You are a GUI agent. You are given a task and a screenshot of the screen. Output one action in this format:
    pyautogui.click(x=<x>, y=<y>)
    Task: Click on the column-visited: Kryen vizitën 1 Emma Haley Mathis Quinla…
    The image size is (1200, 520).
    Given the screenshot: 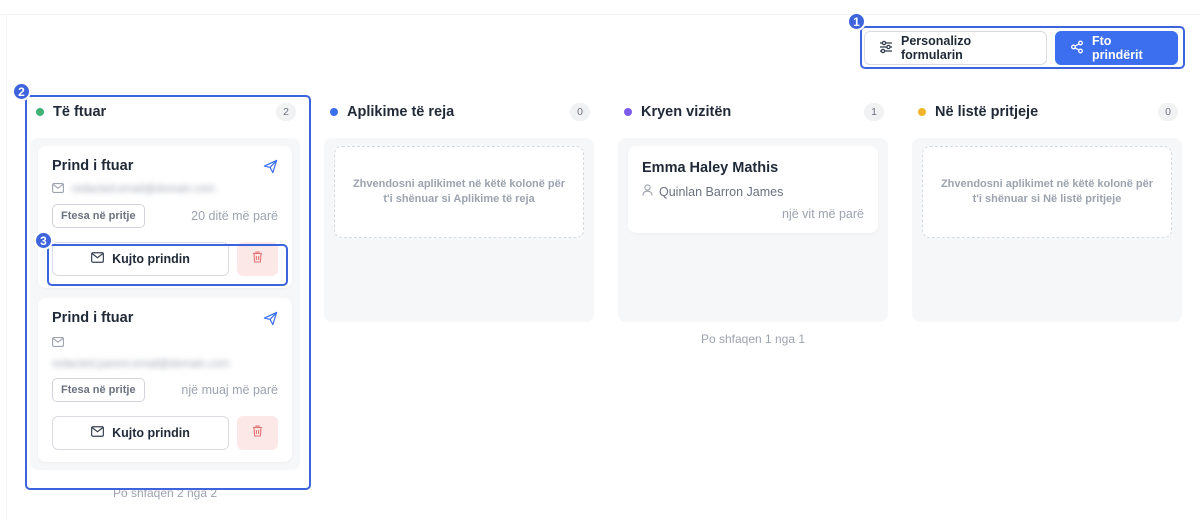 What is the action you would take?
    pyautogui.click(x=753, y=222)
    